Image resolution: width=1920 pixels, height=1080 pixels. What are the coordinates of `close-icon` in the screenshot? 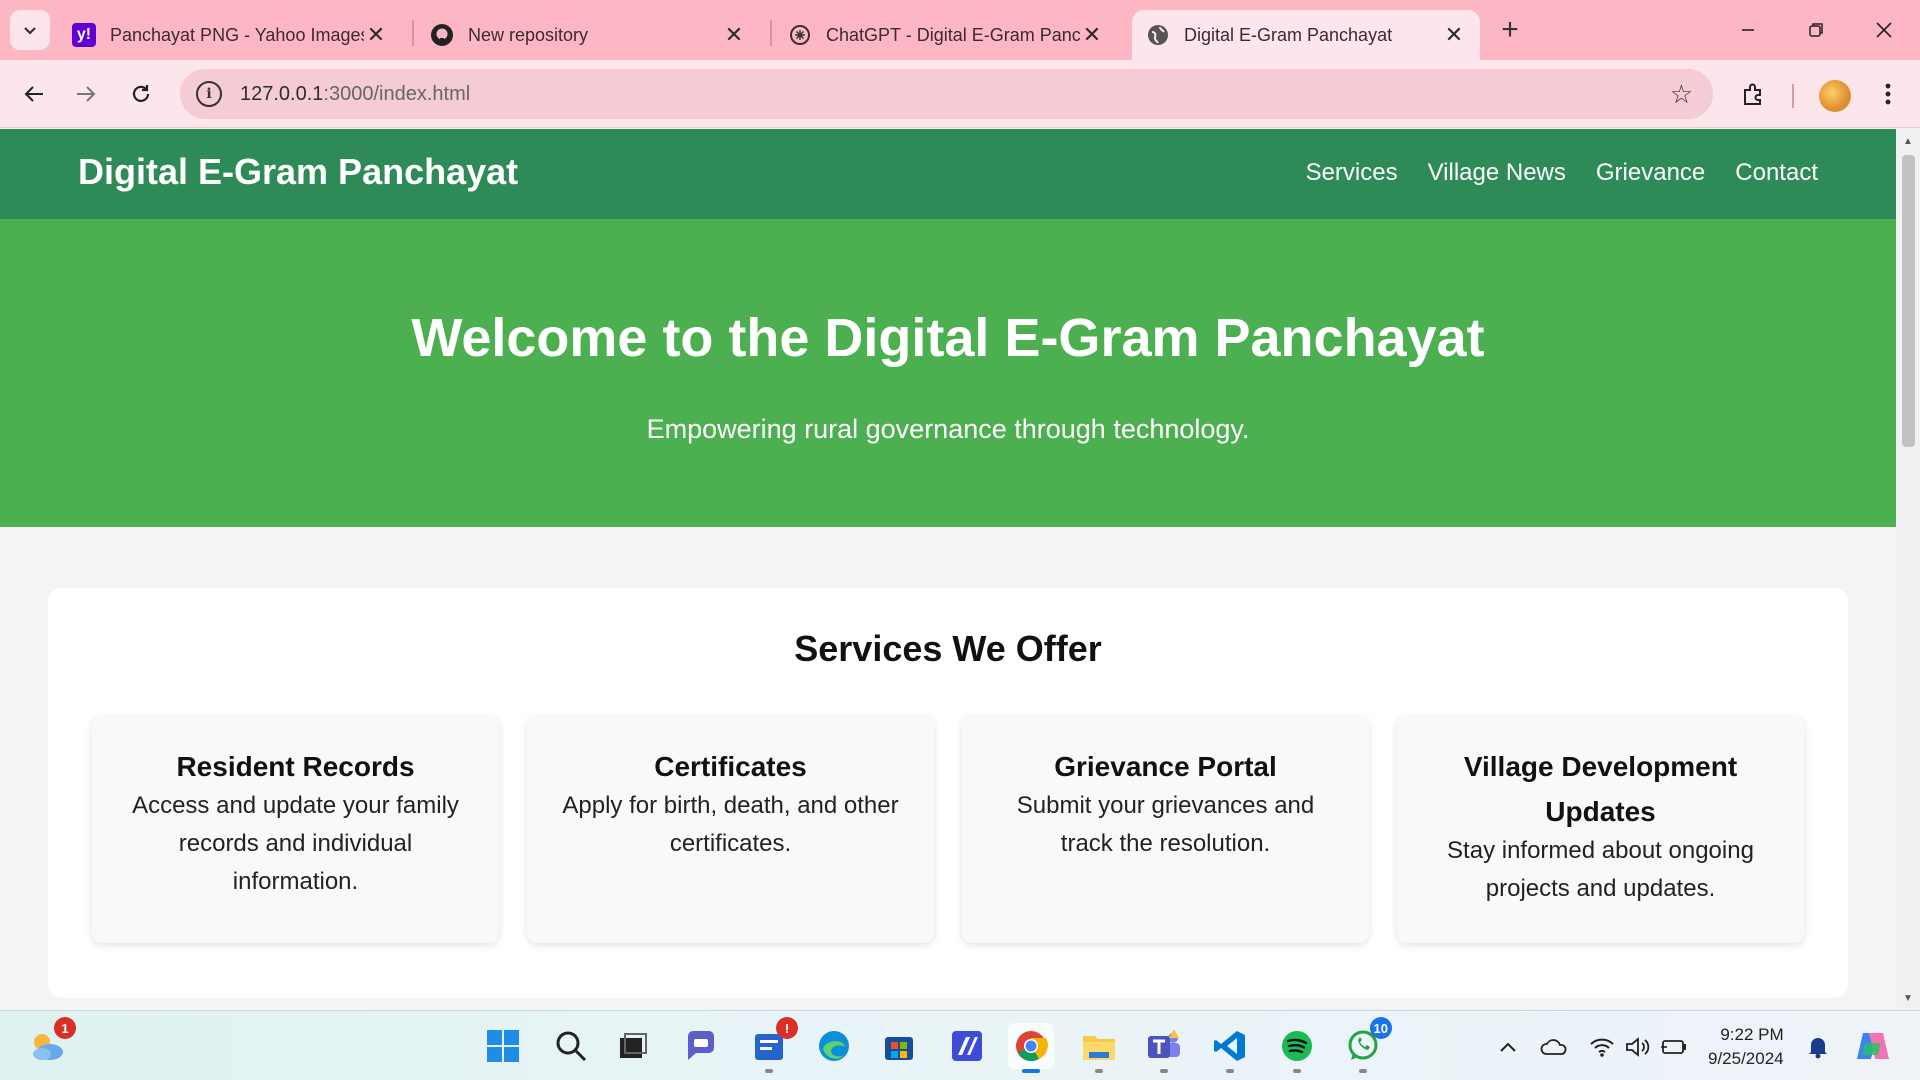 It's located at (1884, 30).